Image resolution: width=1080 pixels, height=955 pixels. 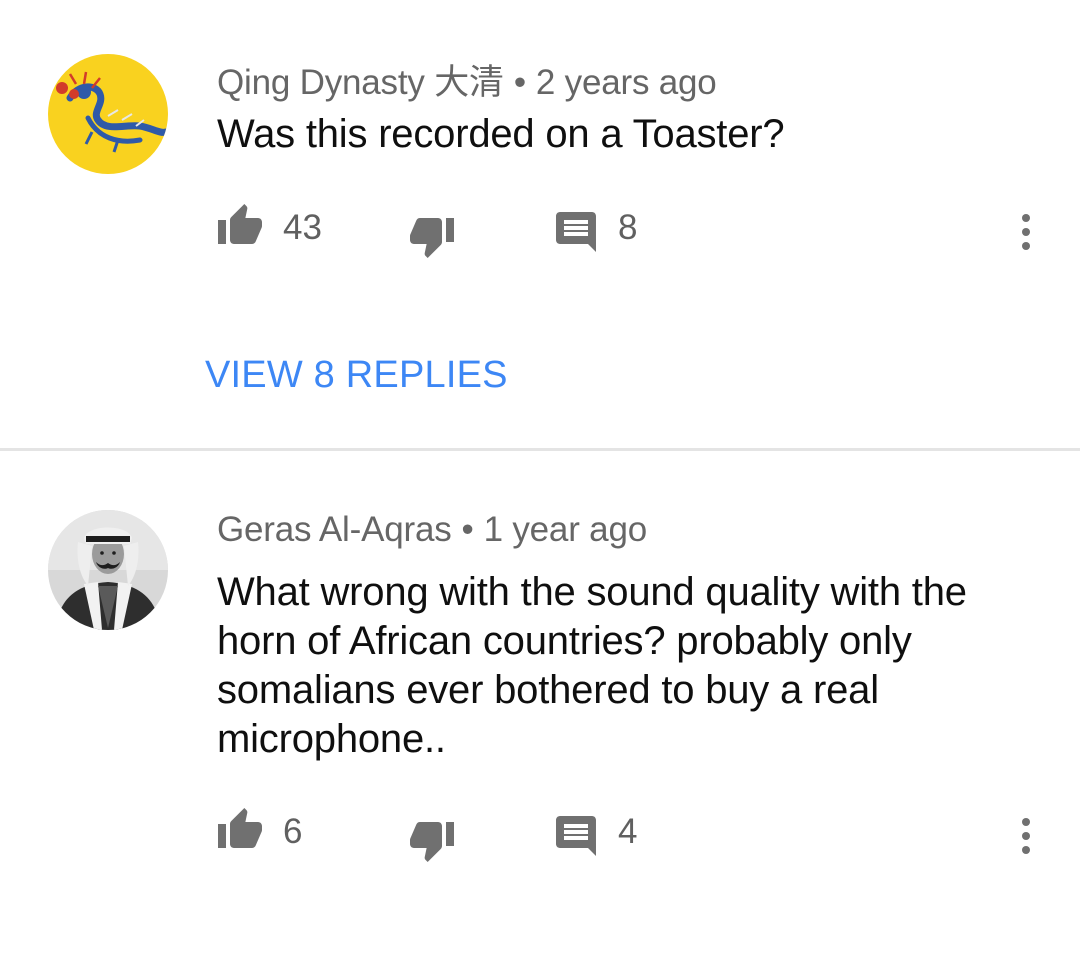 I want to click on comment-divider, so click(x=540, y=449).